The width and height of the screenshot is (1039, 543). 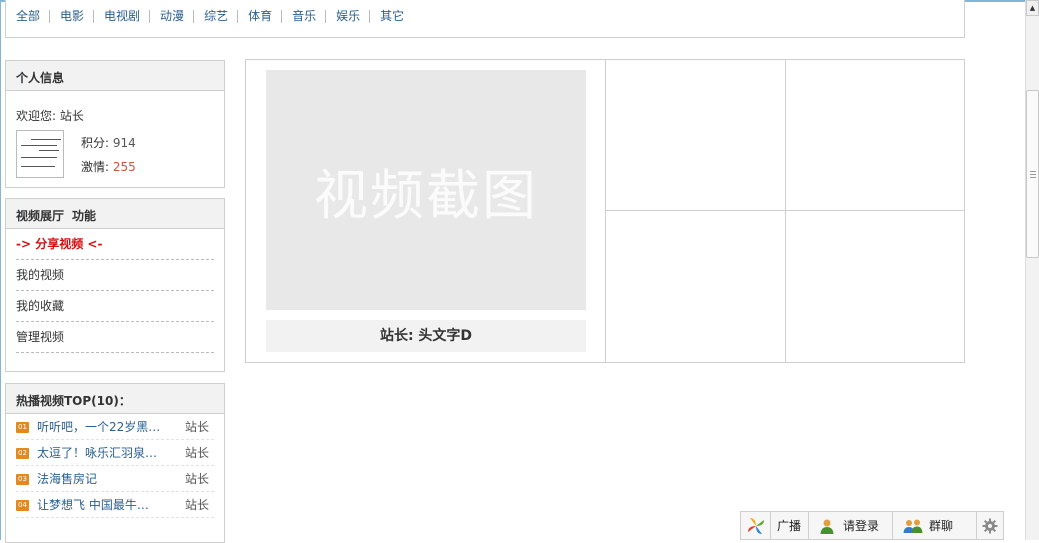 I want to click on scroll-up-icon: ▲, so click(x=1032, y=8).